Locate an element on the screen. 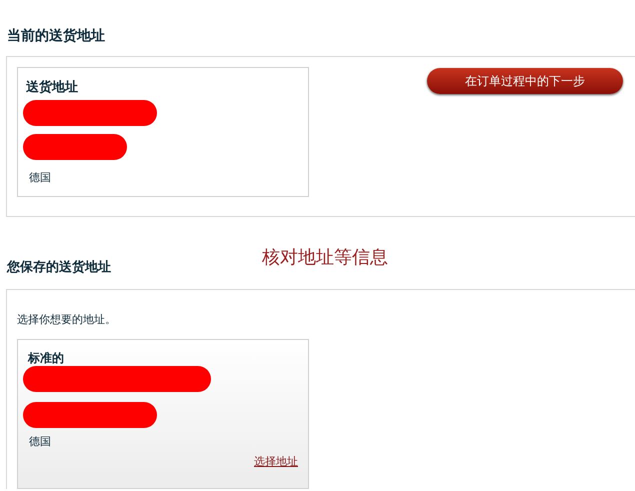 The image size is (635, 491). section-heading: 您保存的送货地址 is located at coordinates (59, 267).